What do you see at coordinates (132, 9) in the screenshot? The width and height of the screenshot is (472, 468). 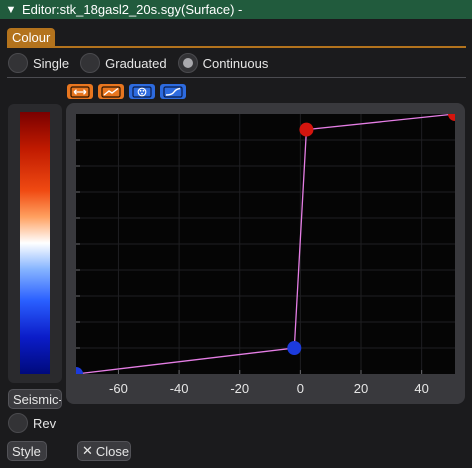 I see `window-title: Editor:stk_18gasl2_20s.sgy(Surface) -` at bounding box center [132, 9].